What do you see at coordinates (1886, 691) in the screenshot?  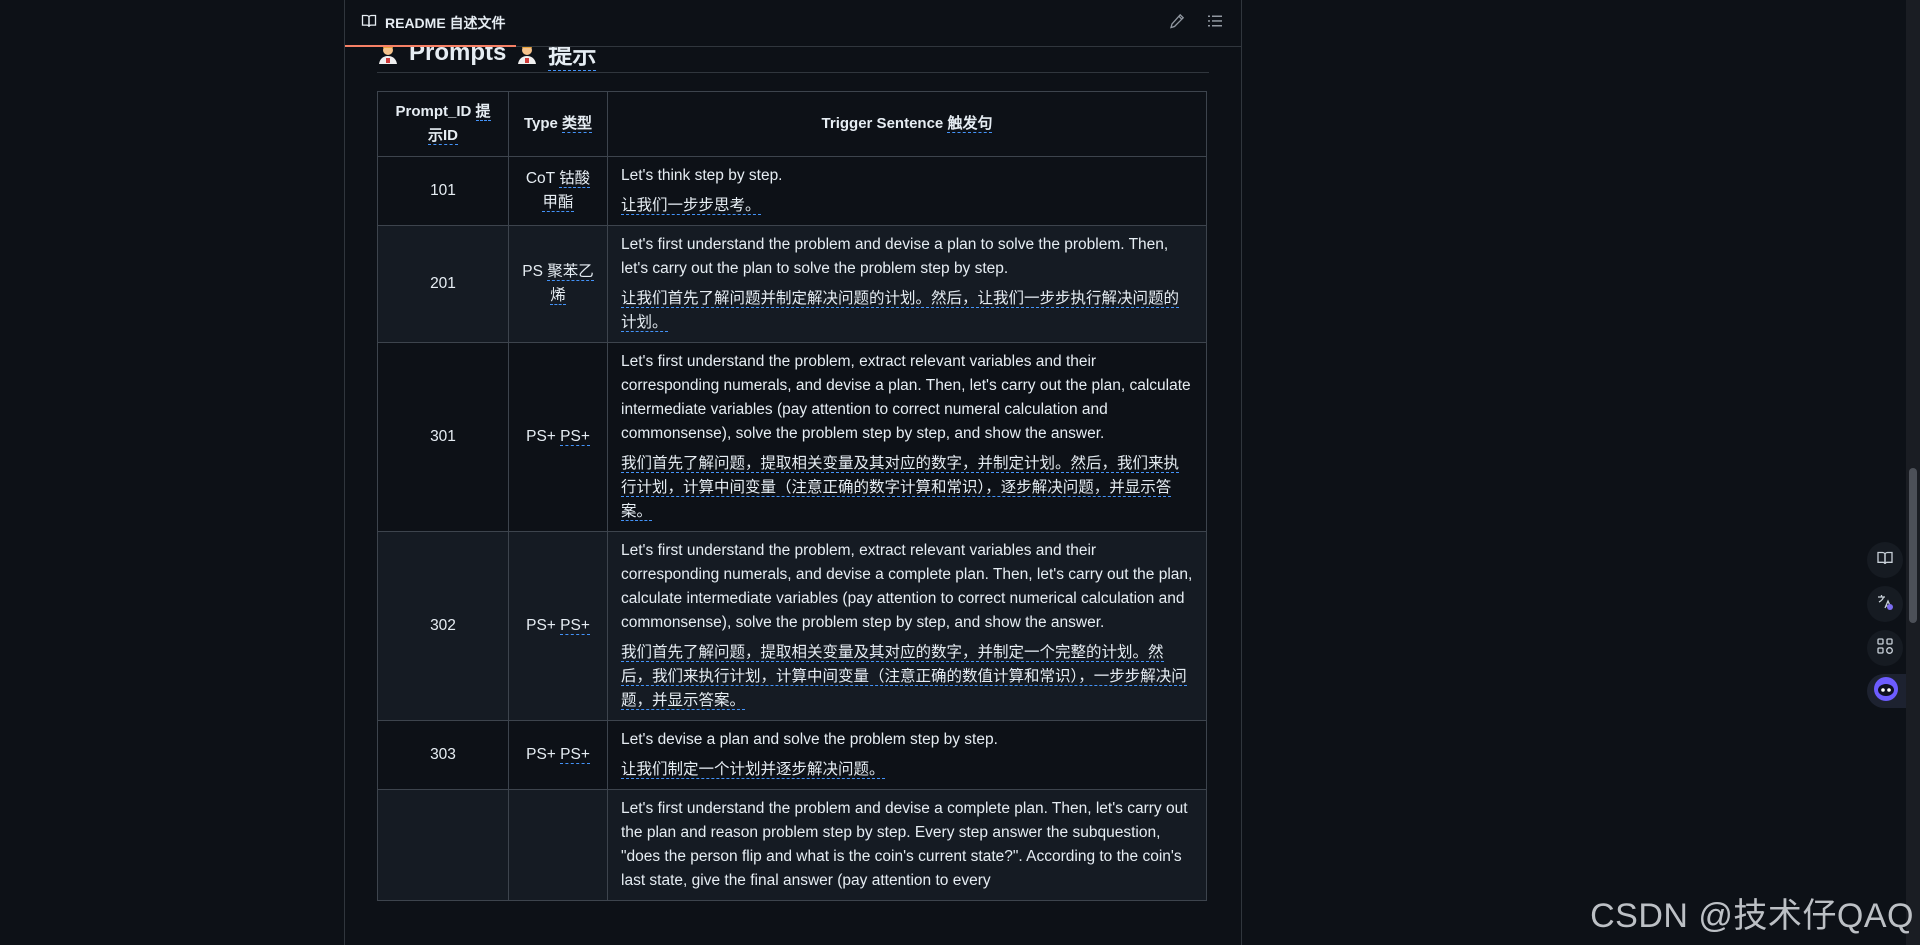 I see `assistant-bot-icon` at bounding box center [1886, 691].